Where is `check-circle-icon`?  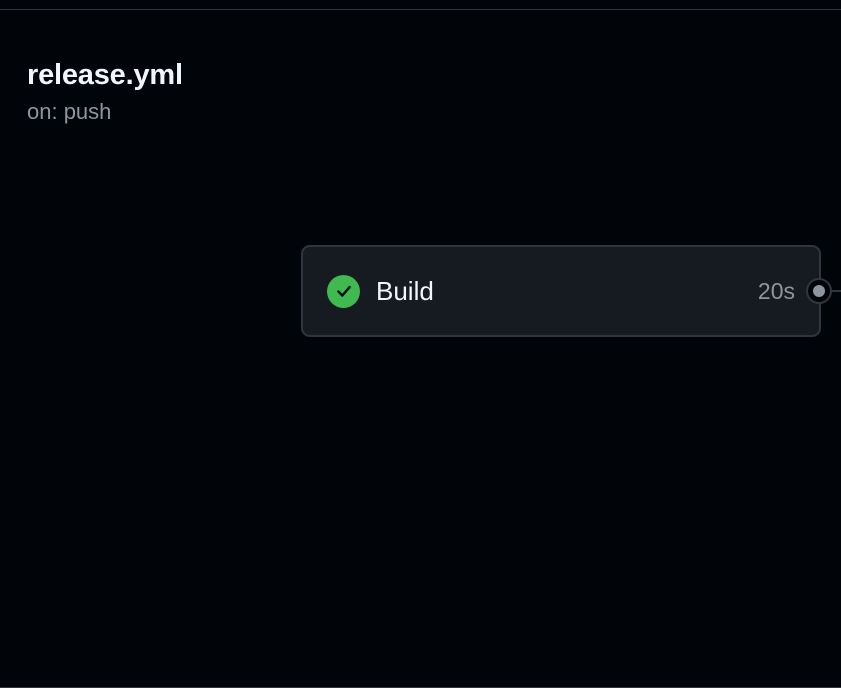 check-circle-icon is located at coordinates (343, 291).